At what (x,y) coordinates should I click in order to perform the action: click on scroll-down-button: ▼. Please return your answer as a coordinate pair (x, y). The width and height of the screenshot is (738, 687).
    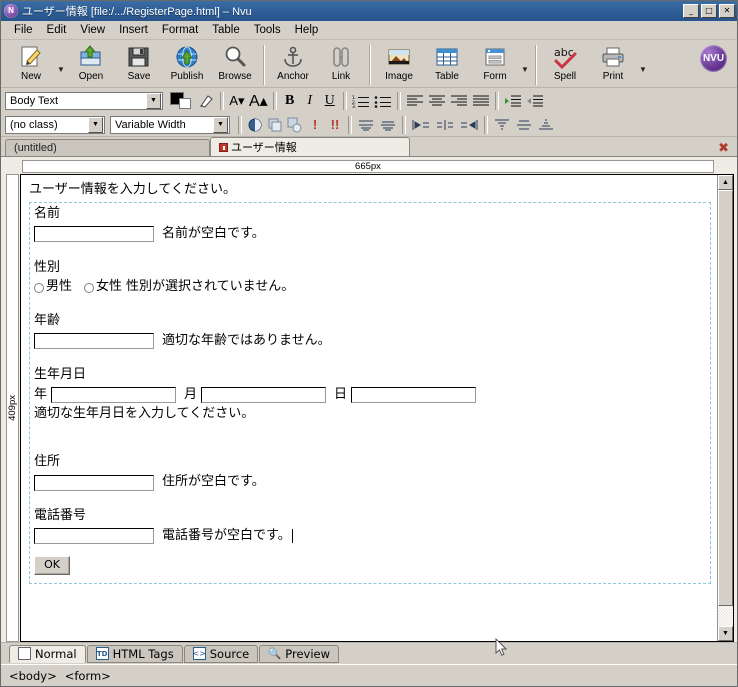
    Looking at the image, I should click on (725, 633).